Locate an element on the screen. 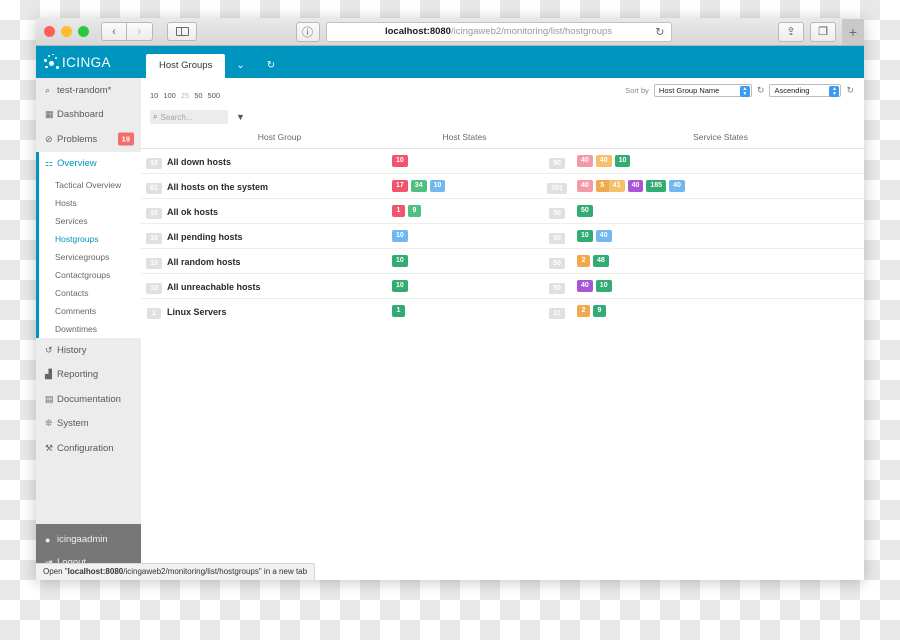  state-badge: 17 is located at coordinates (400, 186).